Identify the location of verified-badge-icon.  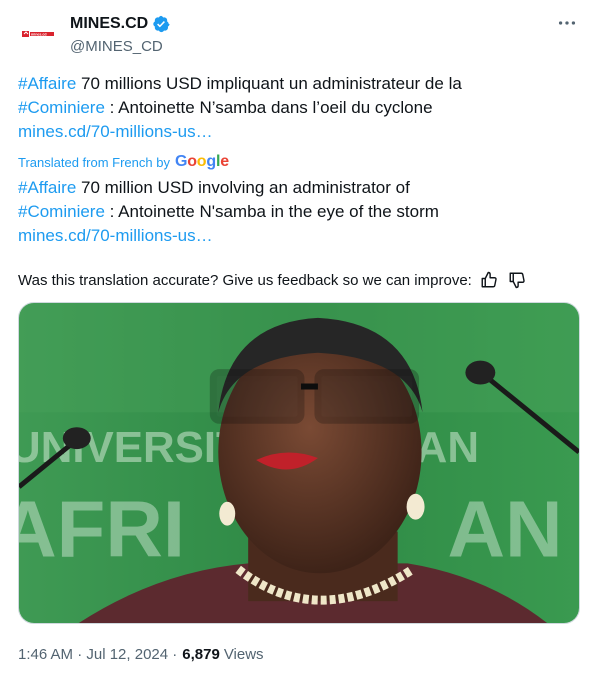
(161, 24).